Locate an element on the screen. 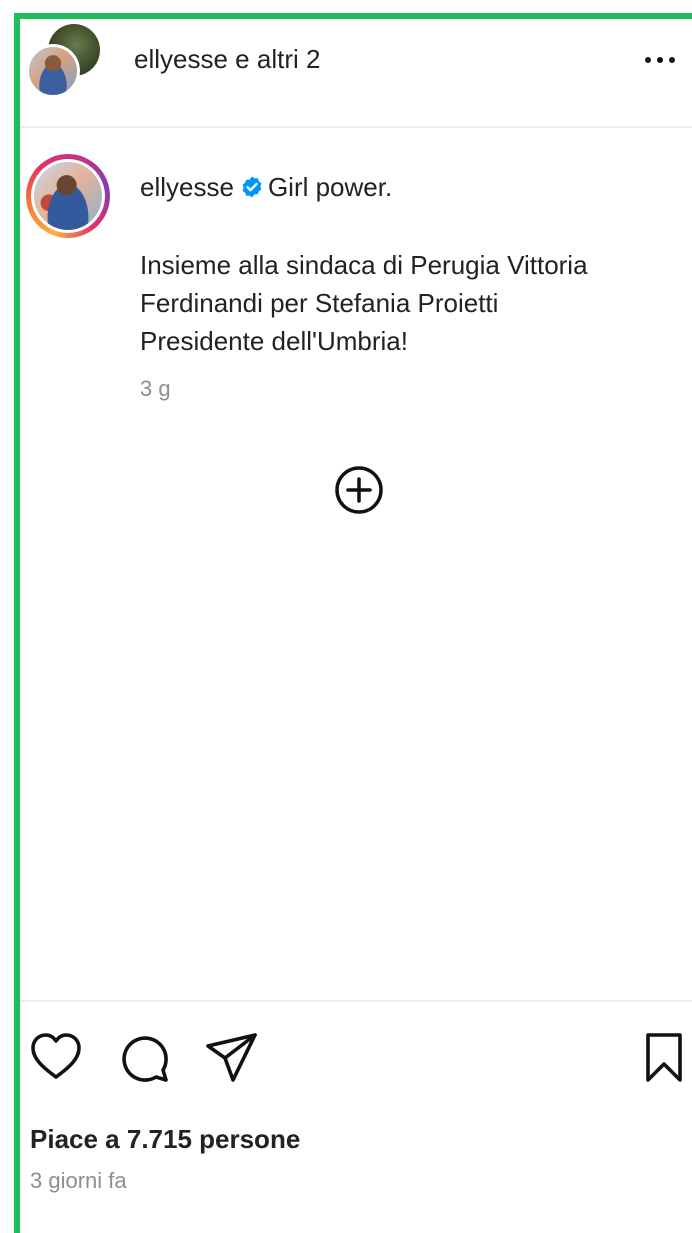 The height and width of the screenshot is (1233, 692). likes-count: Piace a 7.715 persone is located at coordinates (165, 1139).